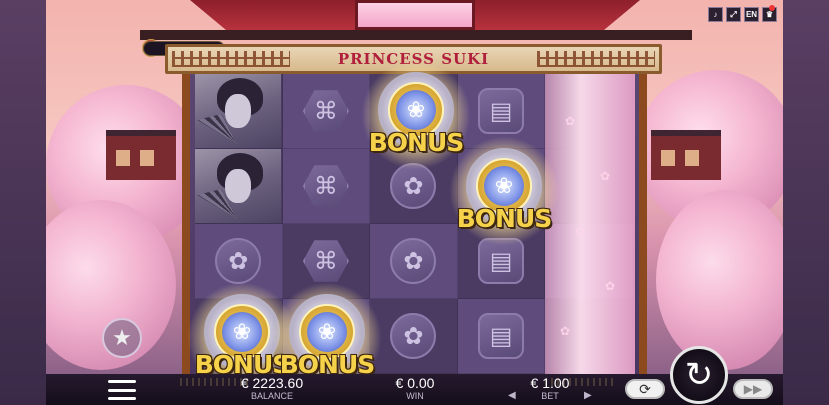 The height and width of the screenshot is (405, 829). I want to click on autoplay-icon: ⟳, so click(645, 388).